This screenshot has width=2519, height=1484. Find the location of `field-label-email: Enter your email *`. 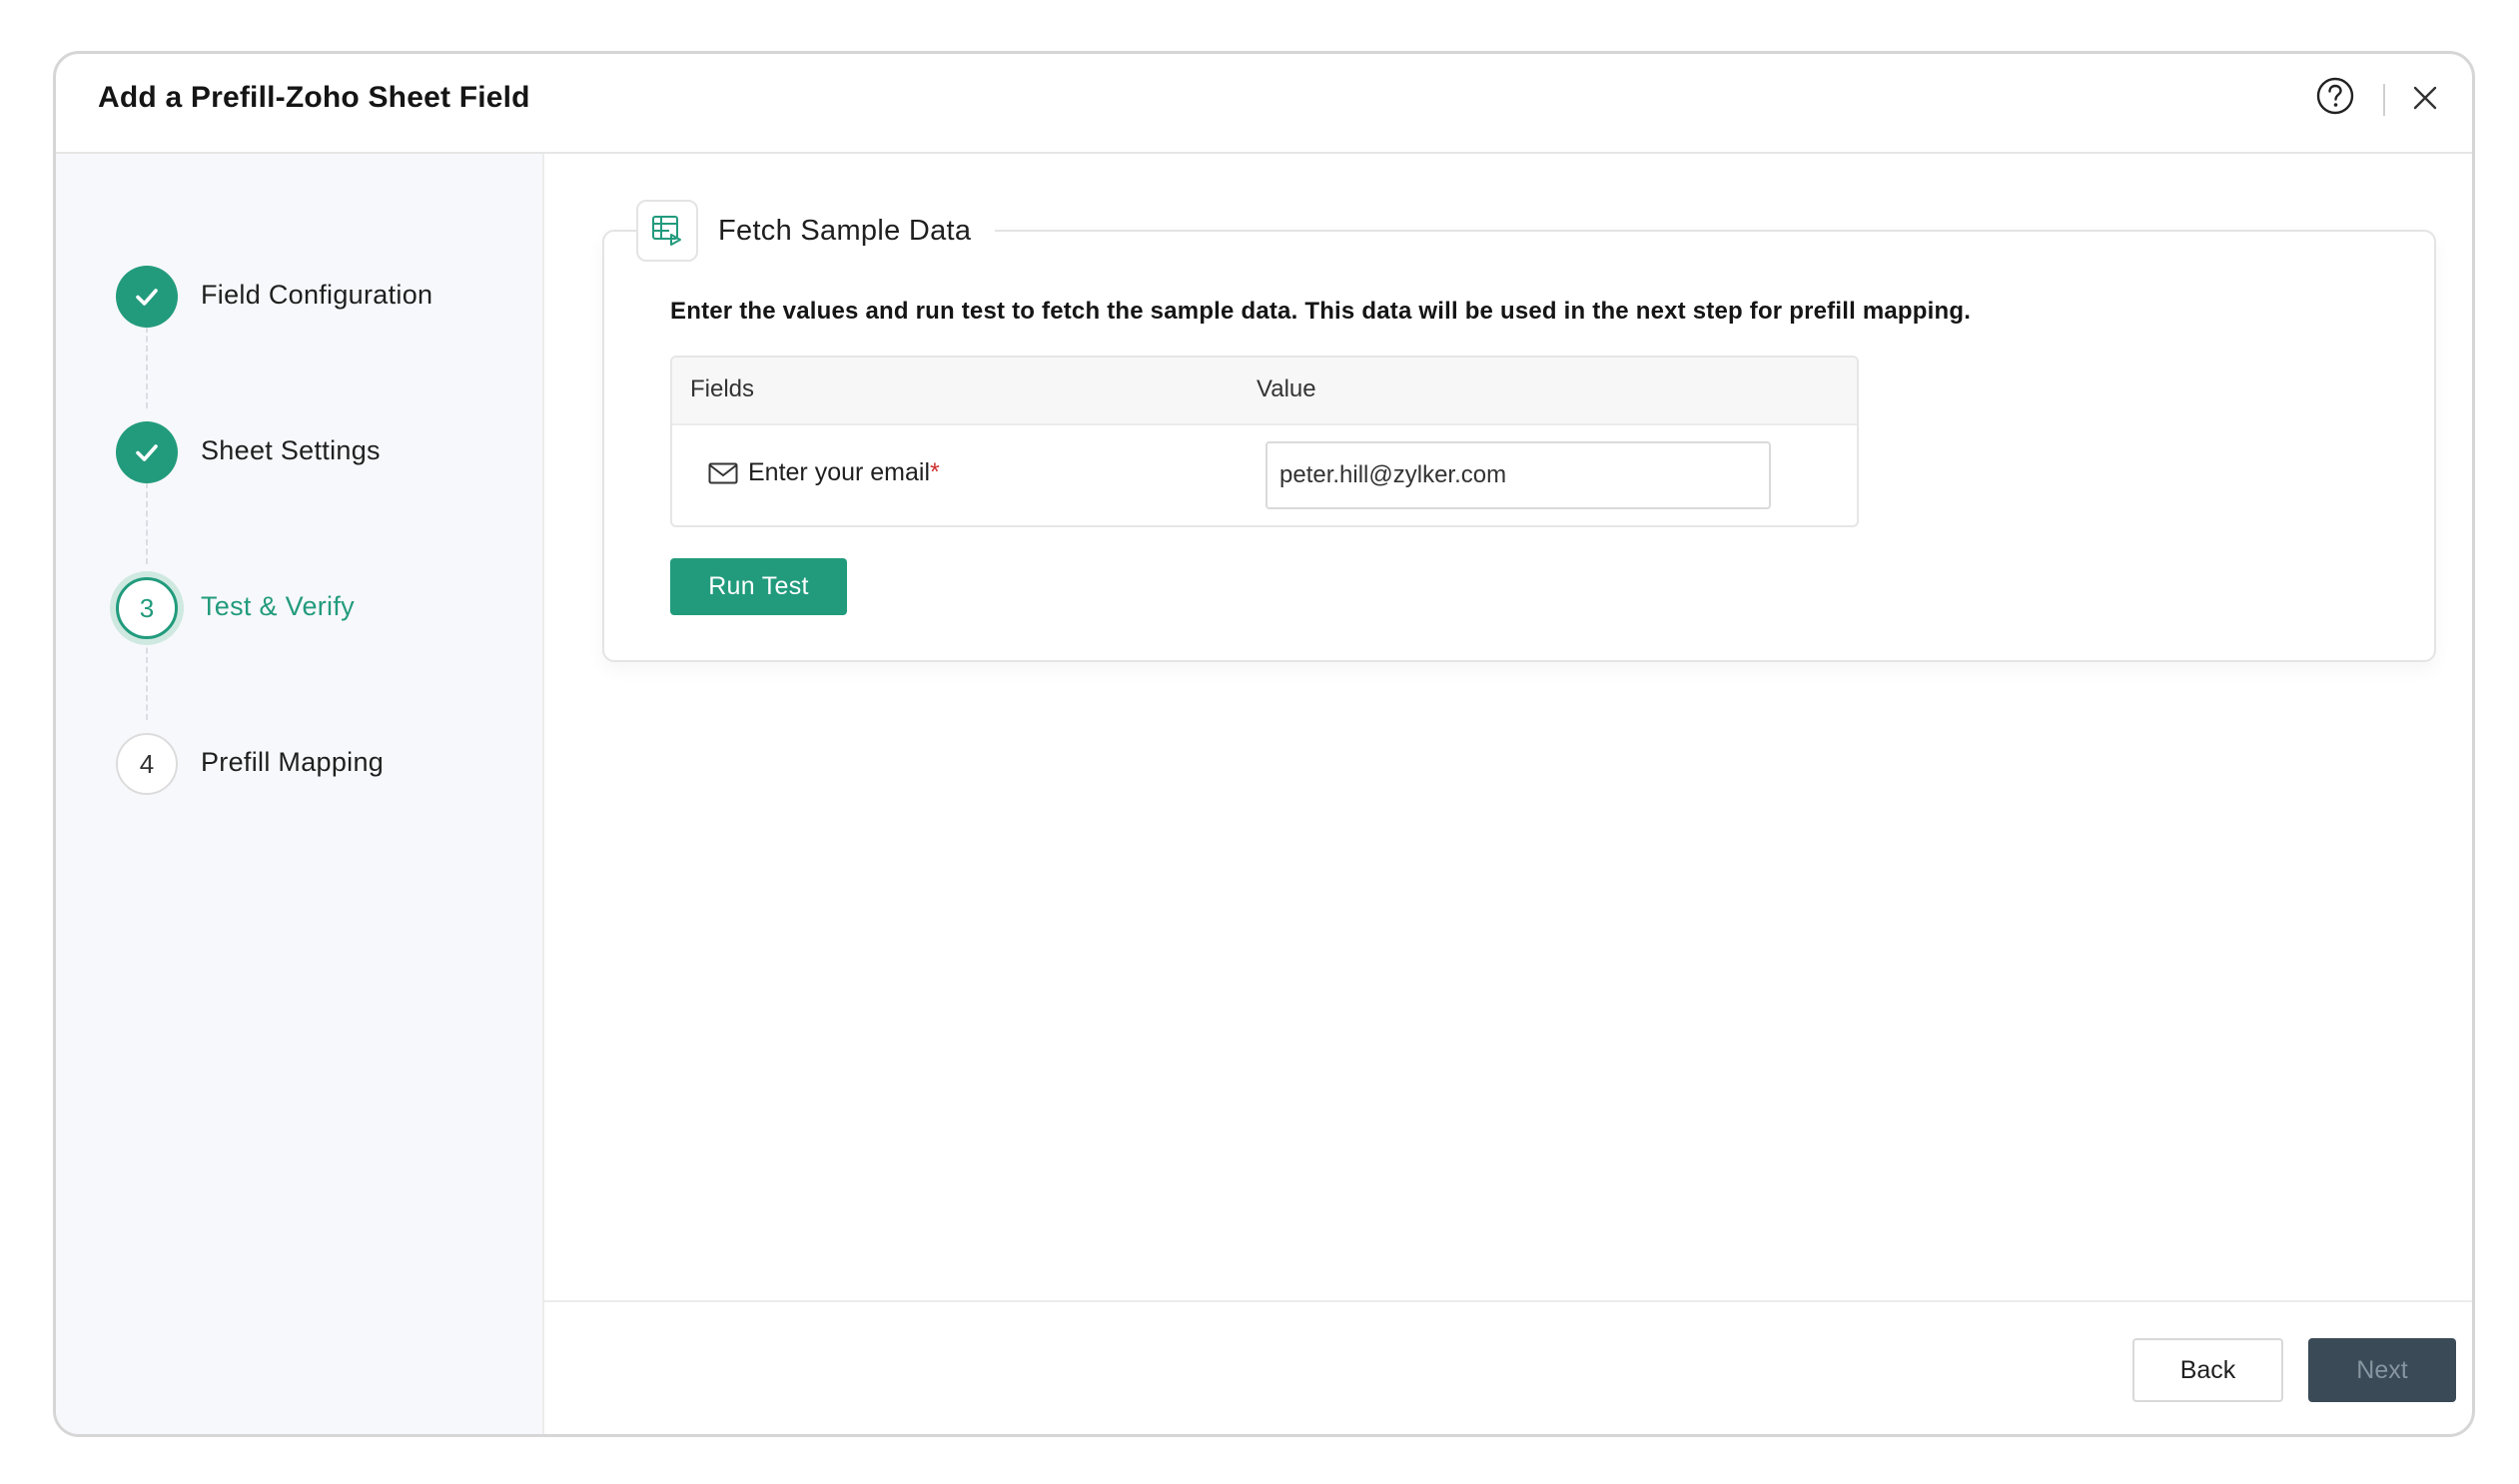

field-label-email: Enter your email * is located at coordinates (824, 472).